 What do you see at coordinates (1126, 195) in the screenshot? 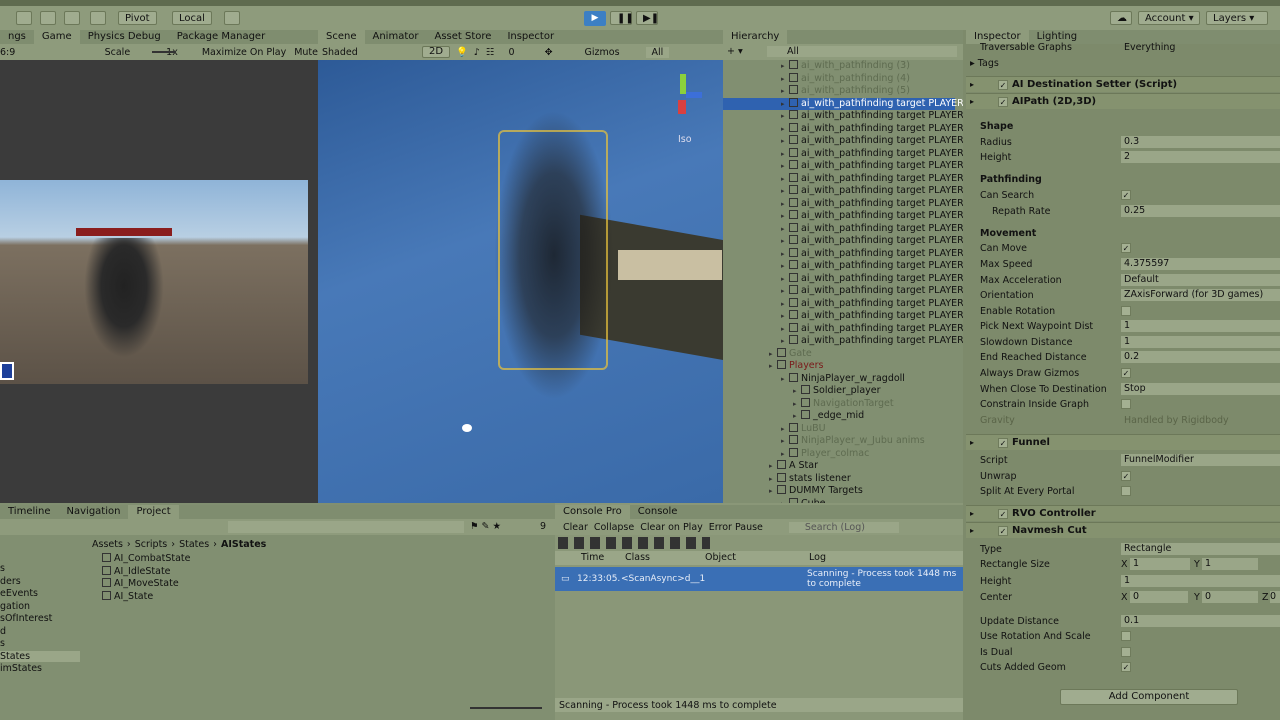
I see `can-search-checkbox: ✓` at bounding box center [1126, 195].